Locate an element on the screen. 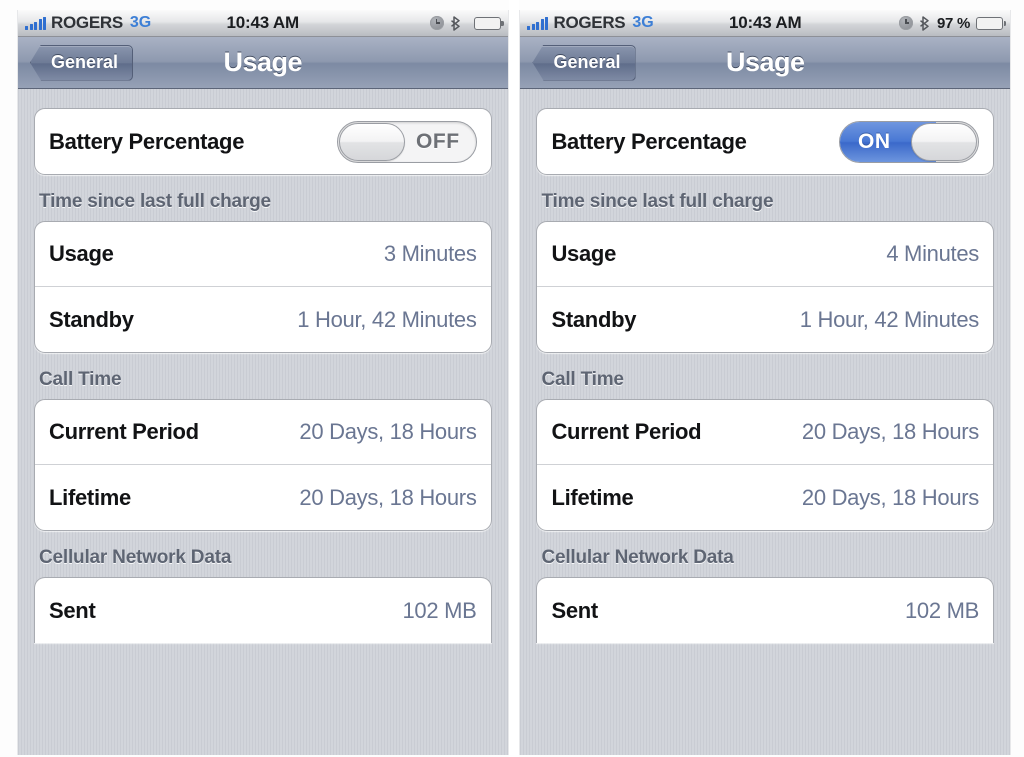 The width and height of the screenshot is (1024, 757). battery-percentage-toggle: ON is located at coordinates (909, 141).